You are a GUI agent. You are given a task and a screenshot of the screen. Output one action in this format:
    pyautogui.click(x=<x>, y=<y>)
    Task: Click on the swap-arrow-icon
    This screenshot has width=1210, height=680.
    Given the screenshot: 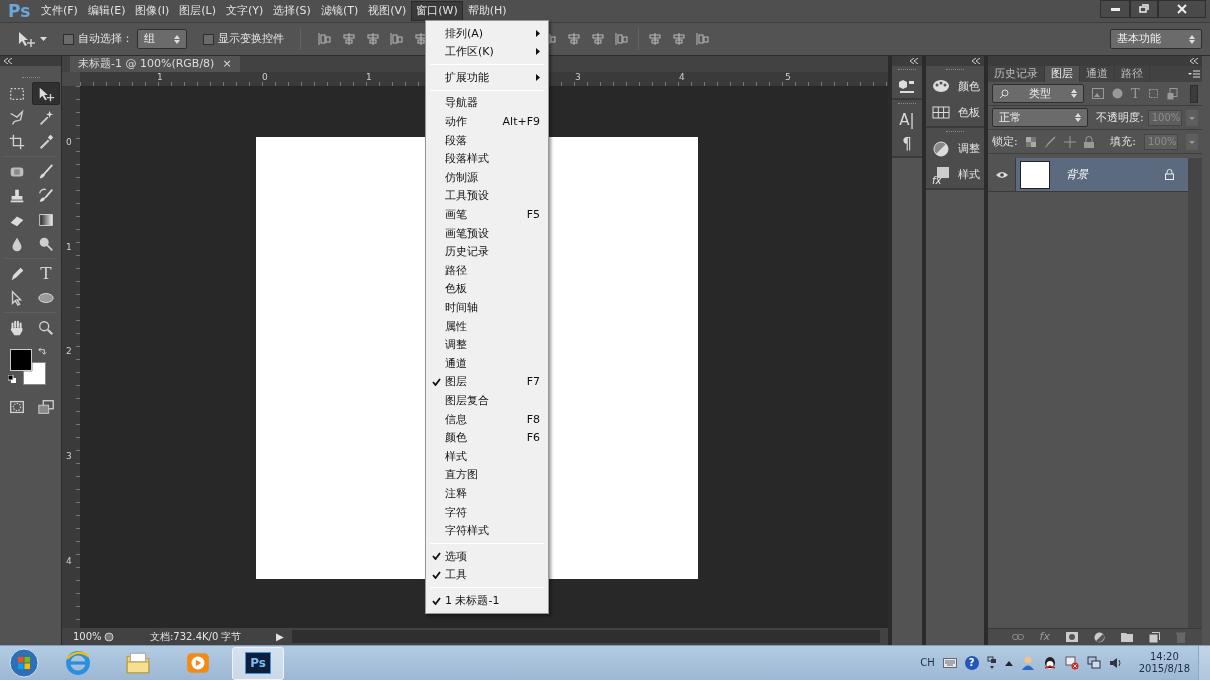 What is the action you would take?
    pyautogui.click(x=42, y=351)
    